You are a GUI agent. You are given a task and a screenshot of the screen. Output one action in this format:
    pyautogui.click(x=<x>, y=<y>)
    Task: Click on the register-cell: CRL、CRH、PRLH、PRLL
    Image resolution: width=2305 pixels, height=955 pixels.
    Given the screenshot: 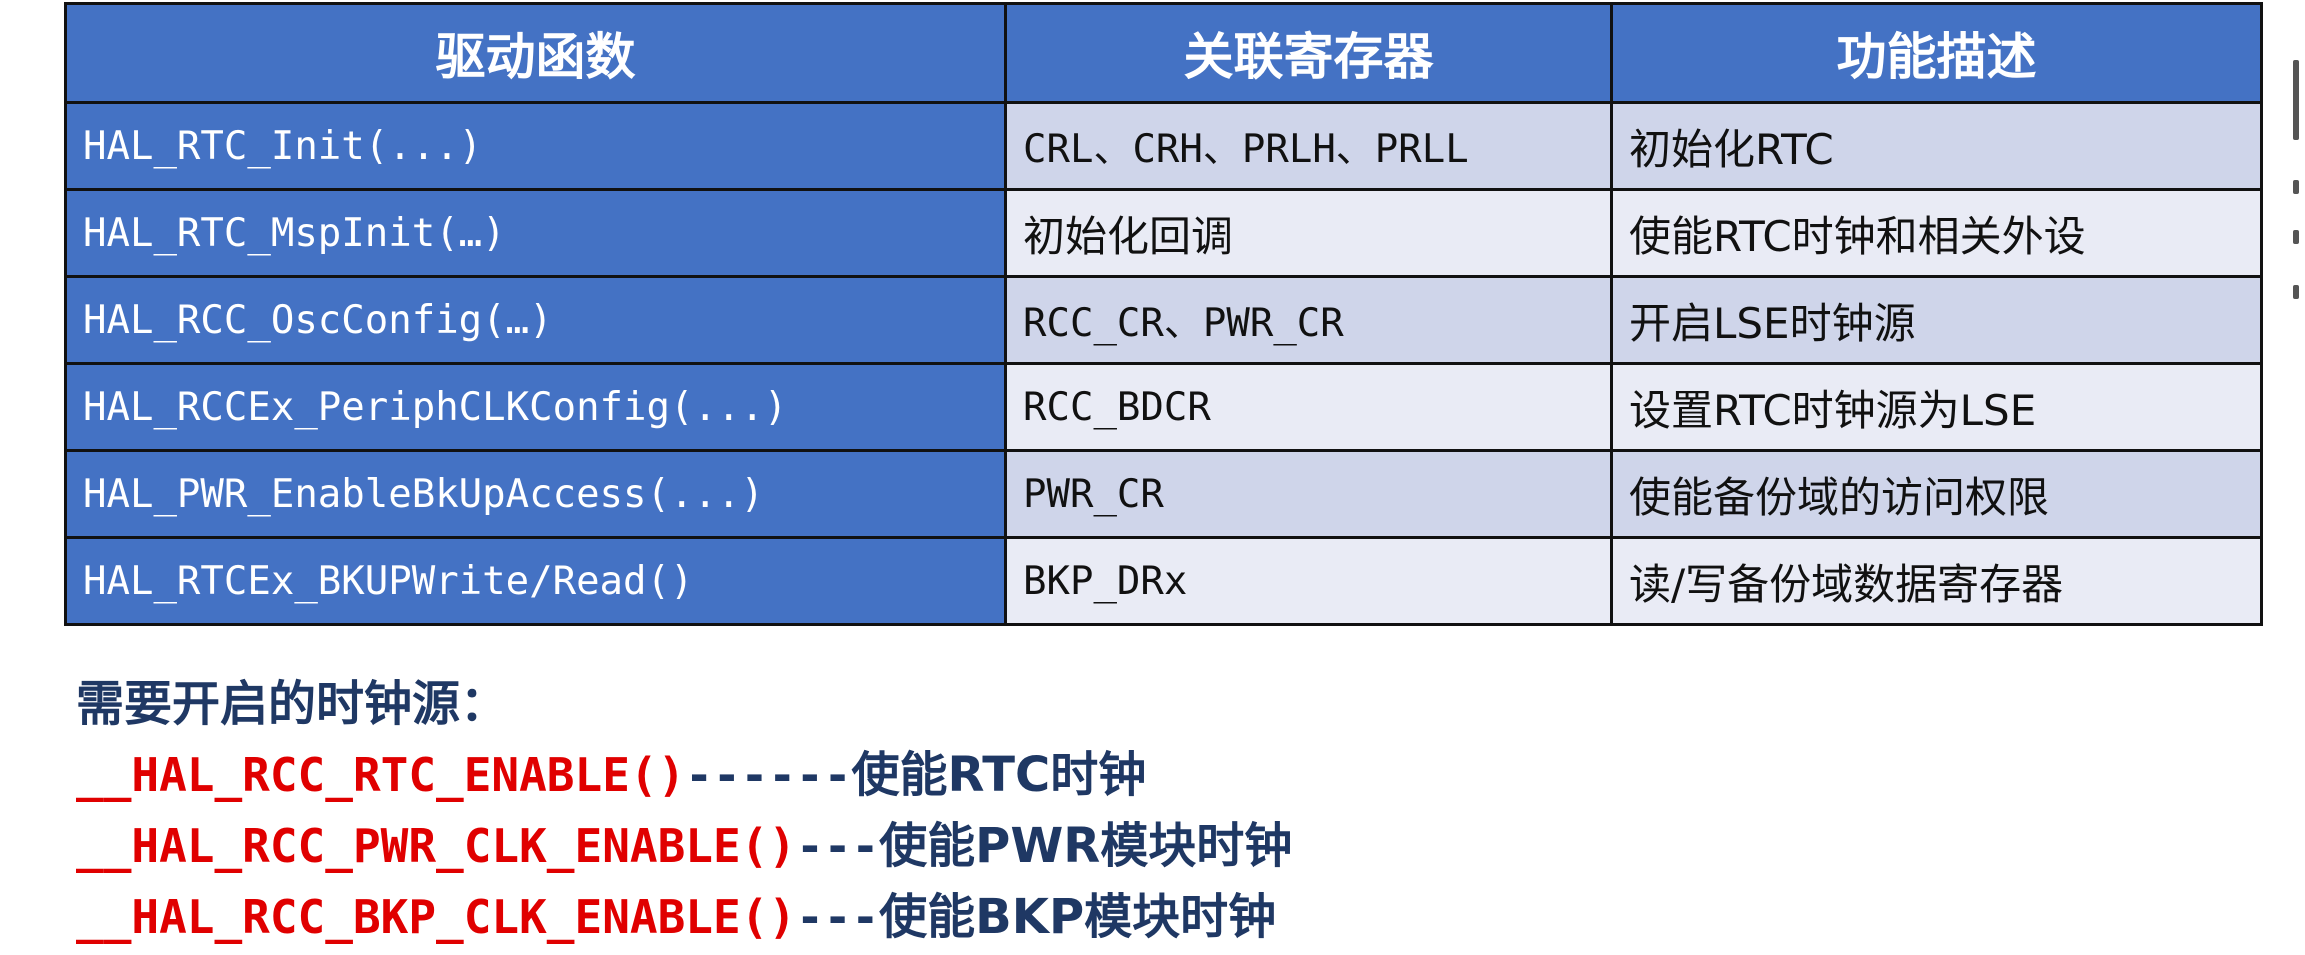 What is the action you would take?
    pyautogui.click(x=1308, y=146)
    